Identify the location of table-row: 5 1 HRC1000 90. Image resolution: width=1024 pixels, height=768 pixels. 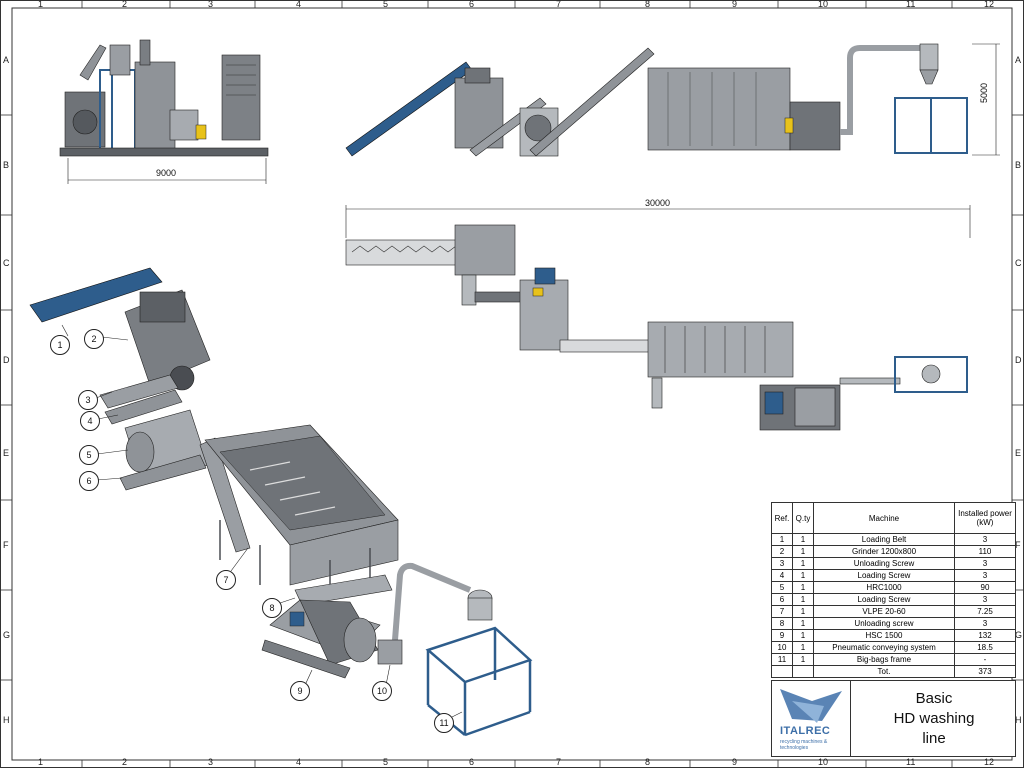
(893, 587).